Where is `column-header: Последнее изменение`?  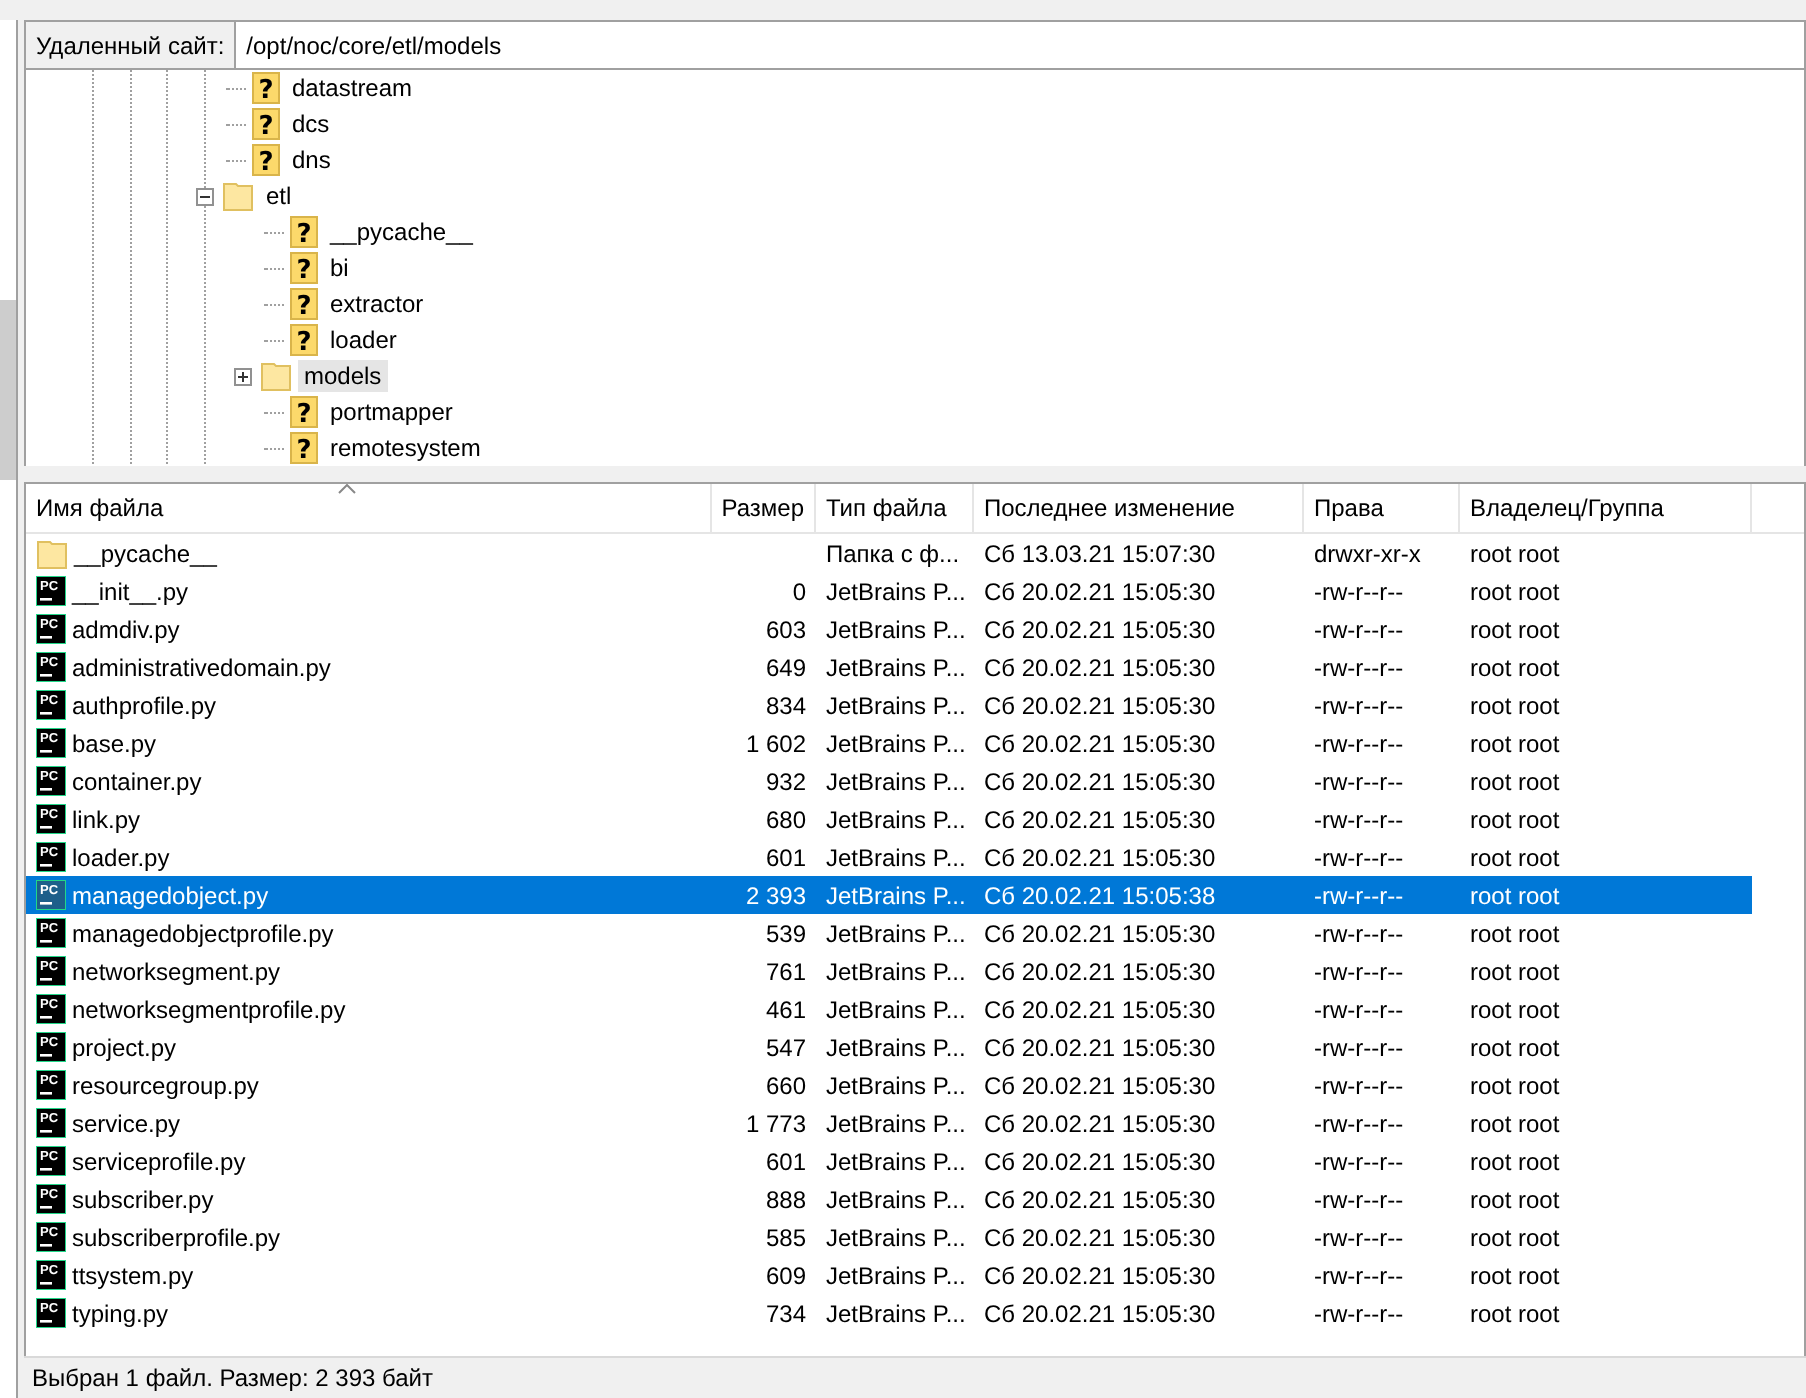 column-header: Последнее изменение is located at coordinates (1139, 508).